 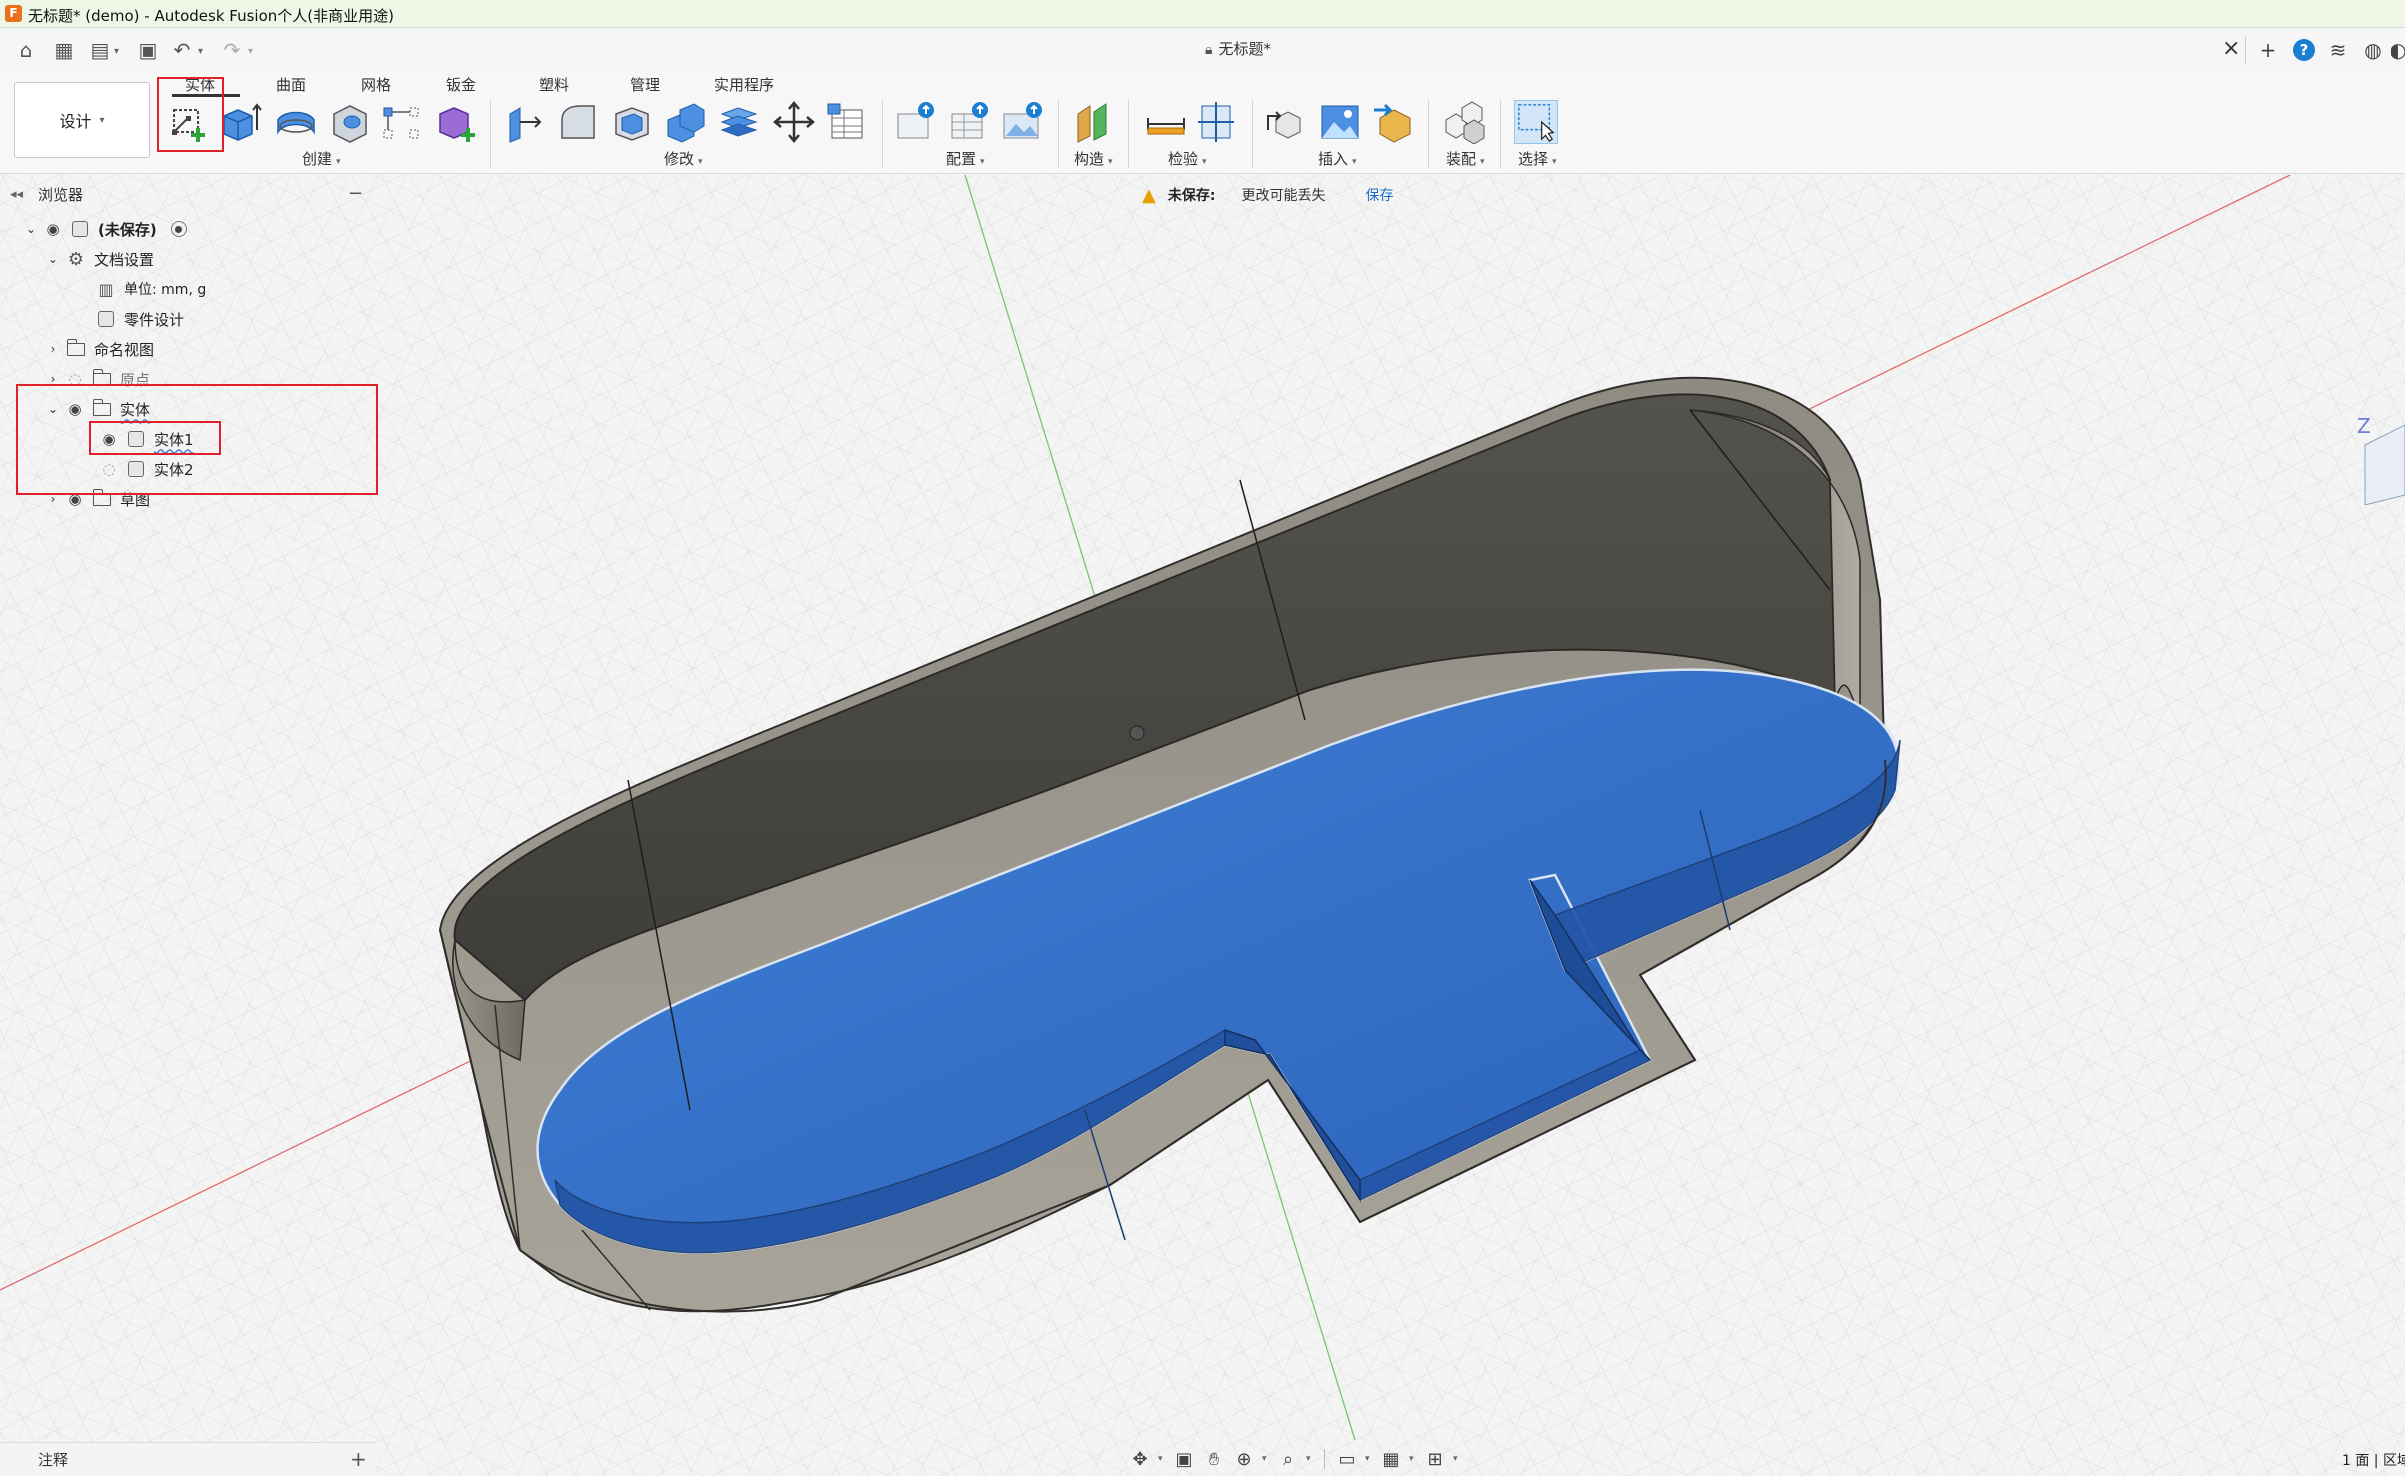 What do you see at coordinates (24, 194) in the screenshot?
I see `collapse-panel-icon: ◂◂` at bounding box center [24, 194].